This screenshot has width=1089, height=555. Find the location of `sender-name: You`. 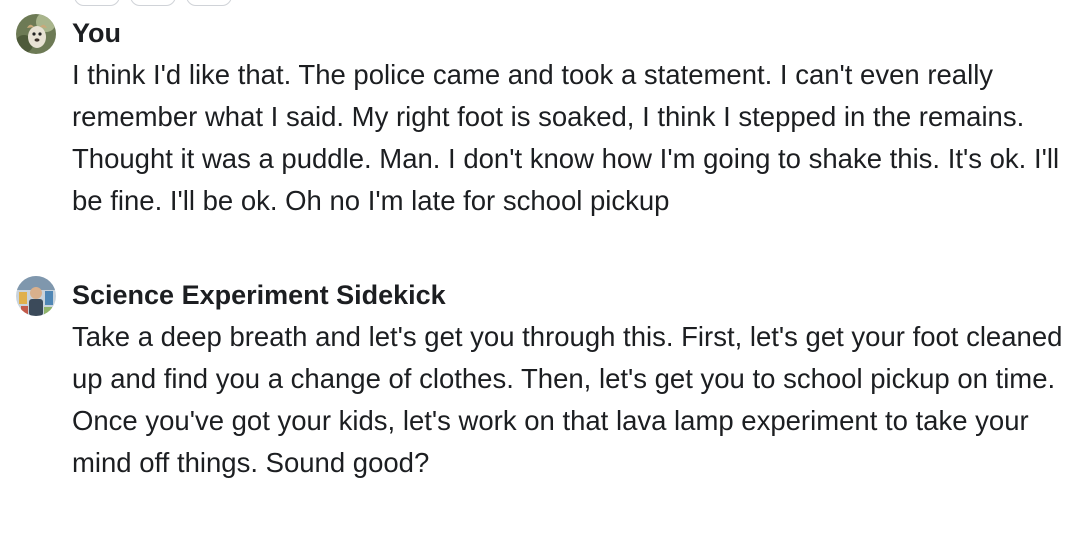

sender-name: You is located at coordinates (96, 33).